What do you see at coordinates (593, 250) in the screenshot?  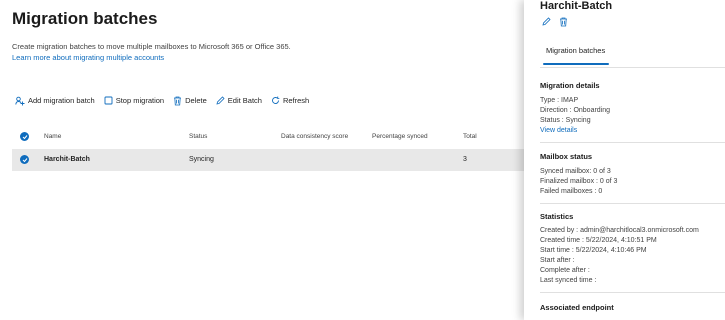 I see `start-time: Start time : 5/22/2024, 4:10:46 PM` at bounding box center [593, 250].